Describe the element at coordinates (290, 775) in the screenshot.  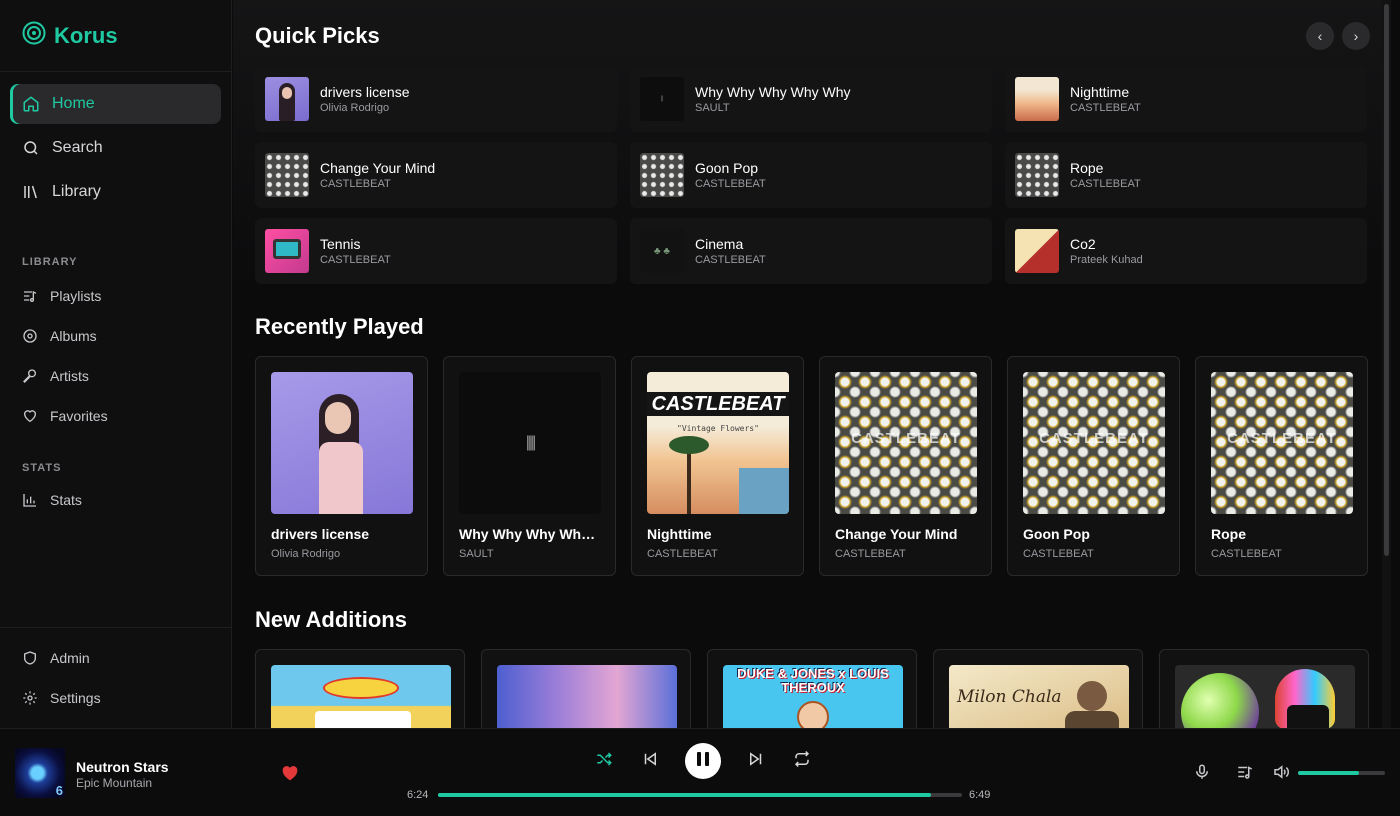
I see `like-button` at that location.